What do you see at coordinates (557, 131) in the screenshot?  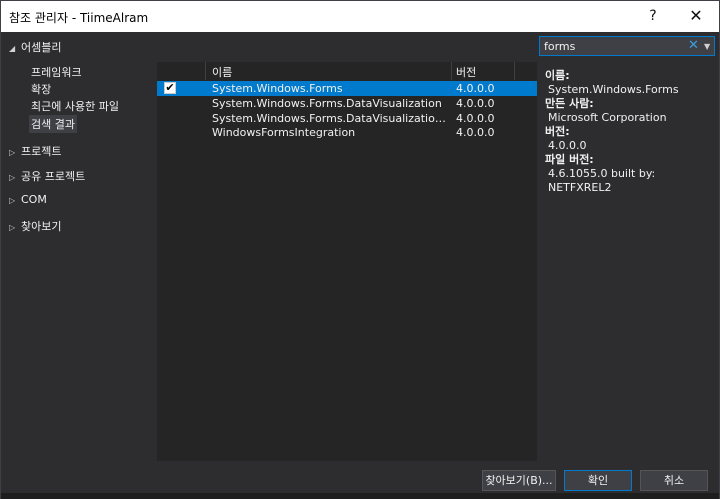 I see `detail-version-label: 버전:` at bounding box center [557, 131].